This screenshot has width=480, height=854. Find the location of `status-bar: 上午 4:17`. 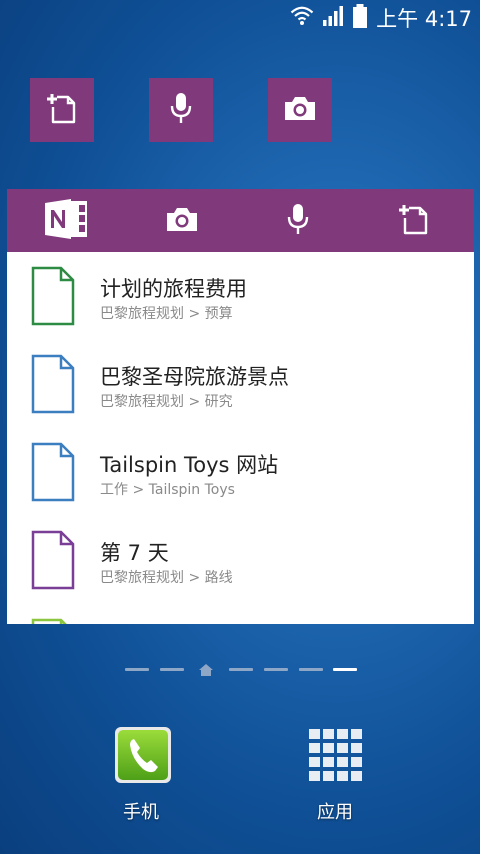

status-bar: 上午 4:17 is located at coordinates (240, 18).